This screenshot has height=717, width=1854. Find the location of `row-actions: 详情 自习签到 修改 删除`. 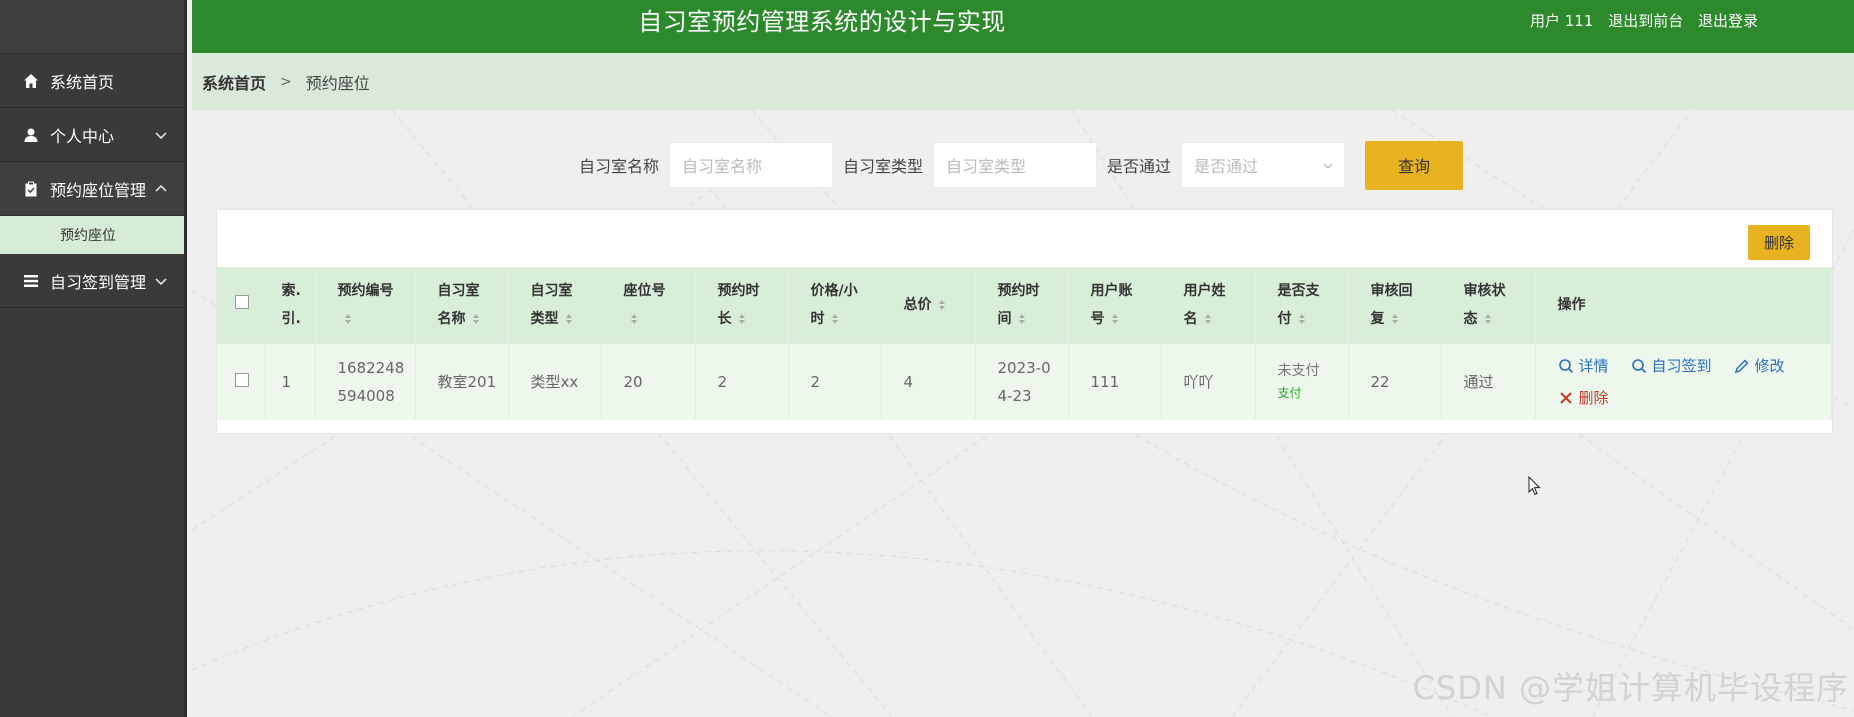

row-actions: 详情 自习签到 修改 删除 is located at coordinates (1688, 382).